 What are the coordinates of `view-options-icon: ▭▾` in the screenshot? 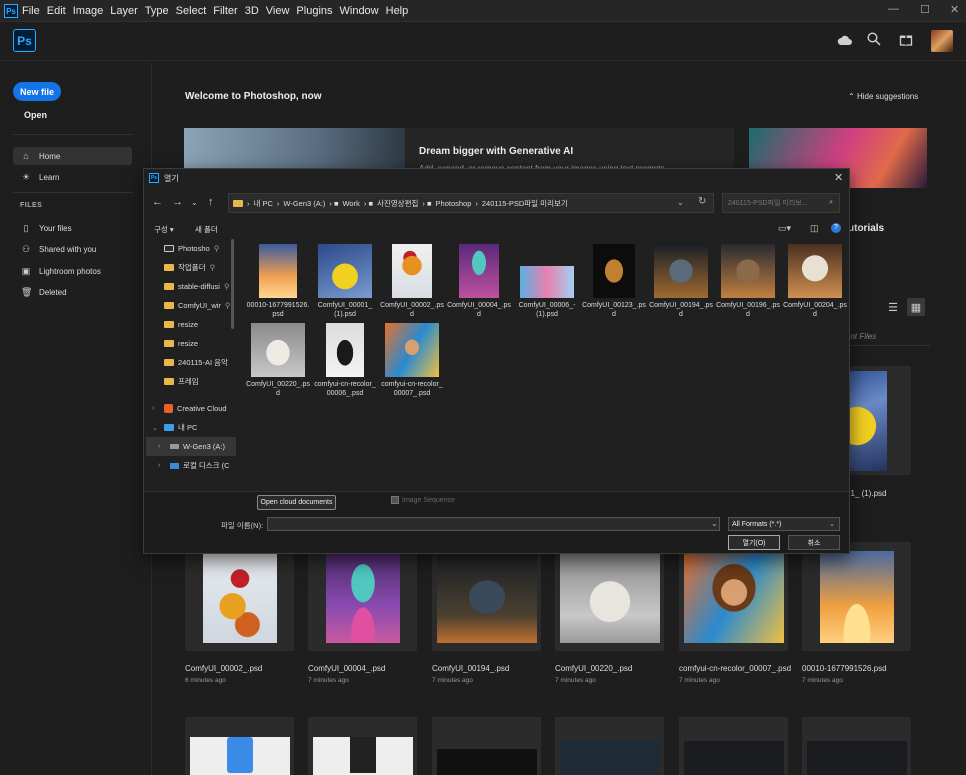 It's located at (784, 228).